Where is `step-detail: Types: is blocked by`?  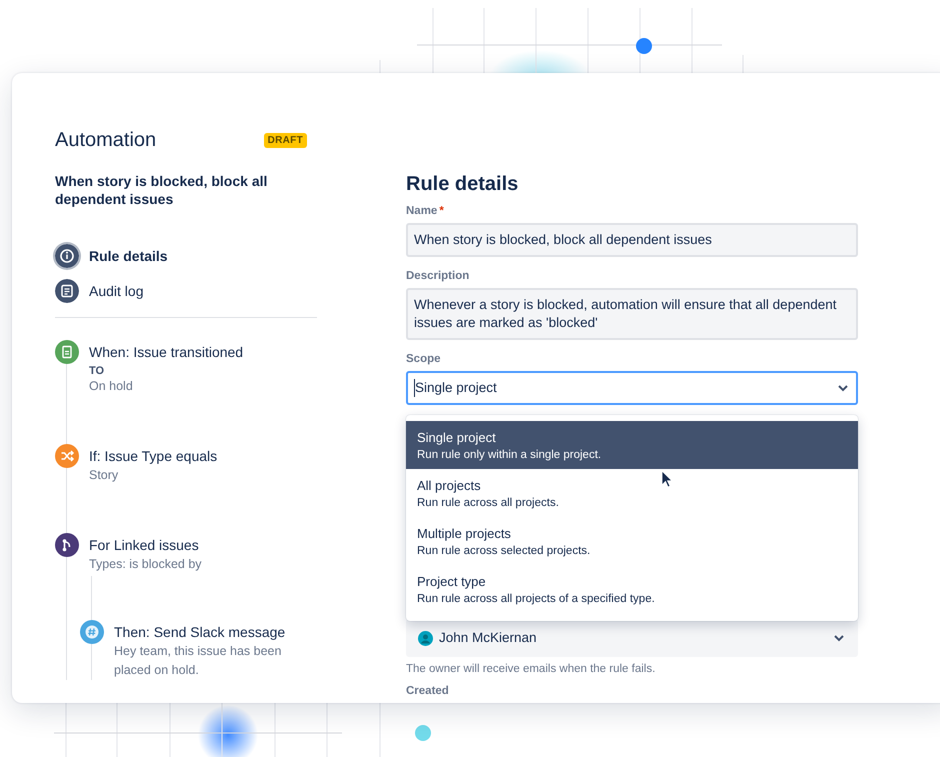
step-detail: Types: is blocked by is located at coordinates (146, 564).